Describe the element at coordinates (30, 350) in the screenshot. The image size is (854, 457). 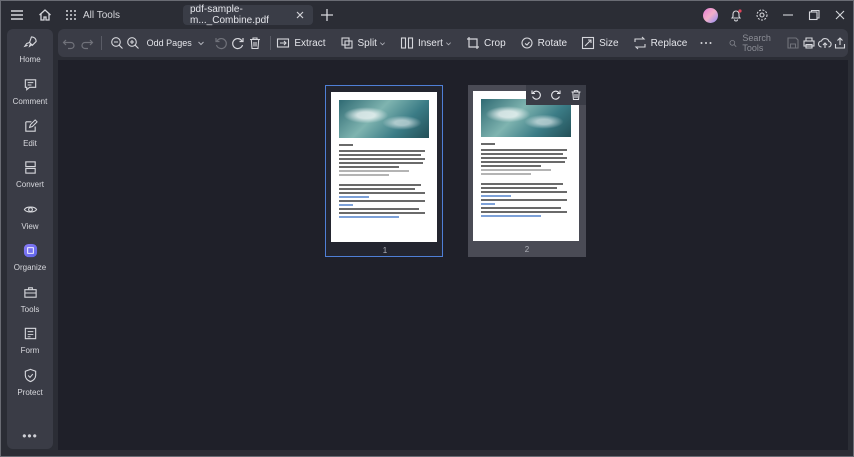
I see `sidebar-item-label: Form` at that location.